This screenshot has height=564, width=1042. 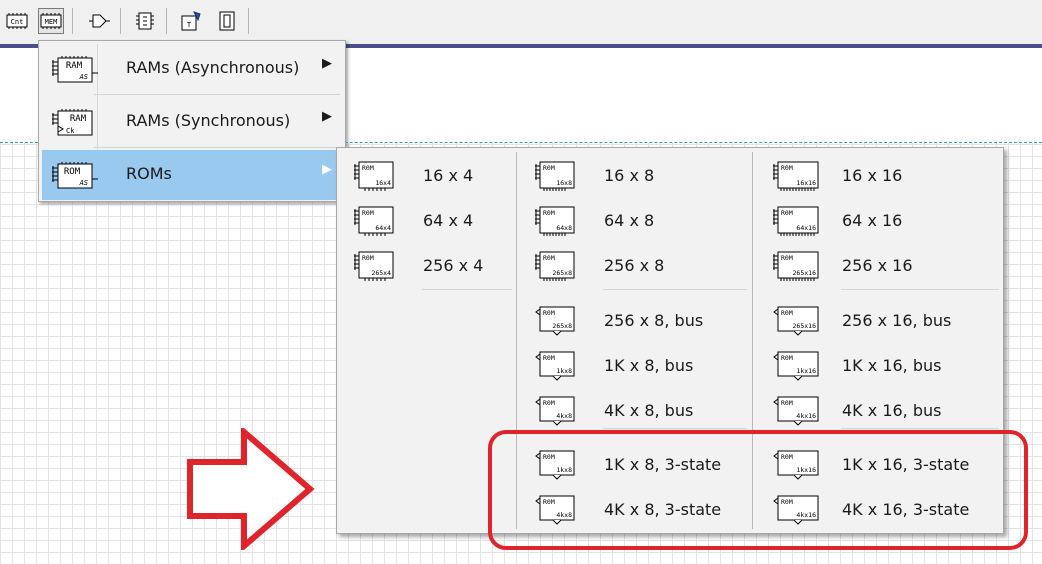 I want to click on counter-tool-button: Cnt, so click(x=17, y=21).